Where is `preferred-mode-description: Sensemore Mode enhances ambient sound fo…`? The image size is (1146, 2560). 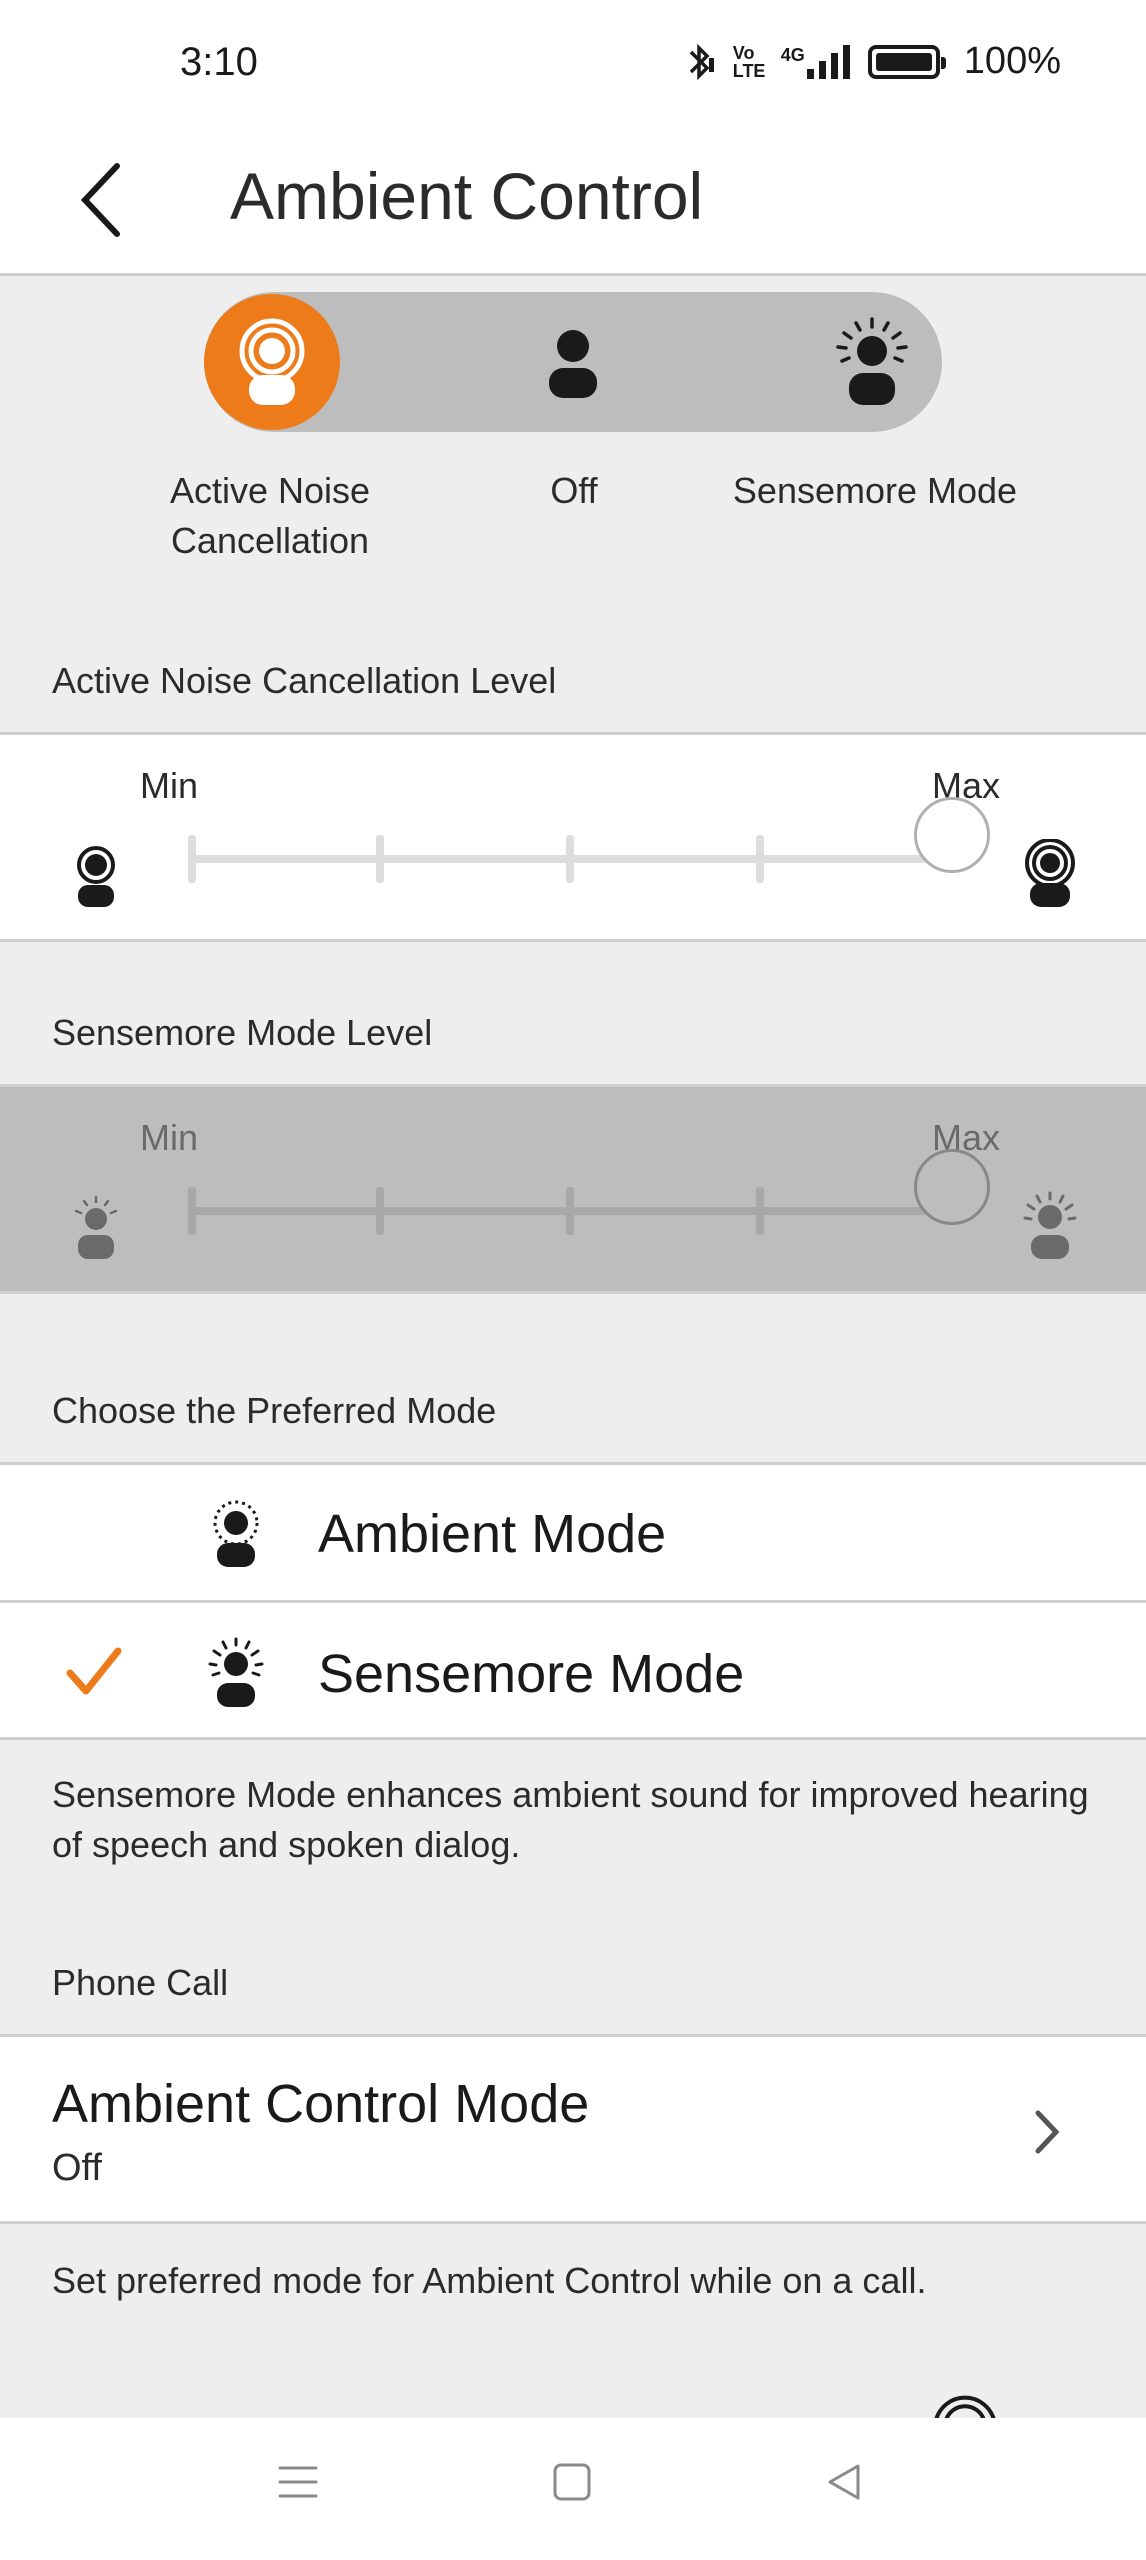
preferred-mode-description: Sensemore Mode enhances ambient sound fo… is located at coordinates (570, 1819).